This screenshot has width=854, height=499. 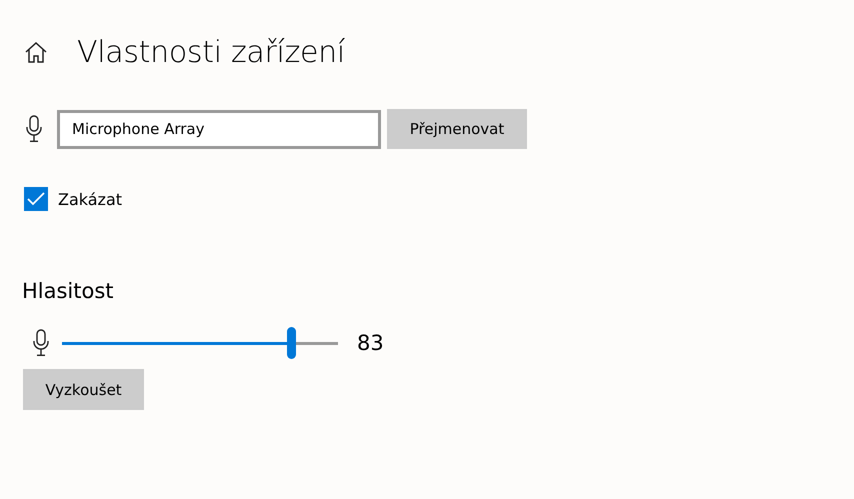 I want to click on rename-button: Přejmenovat, so click(x=457, y=129).